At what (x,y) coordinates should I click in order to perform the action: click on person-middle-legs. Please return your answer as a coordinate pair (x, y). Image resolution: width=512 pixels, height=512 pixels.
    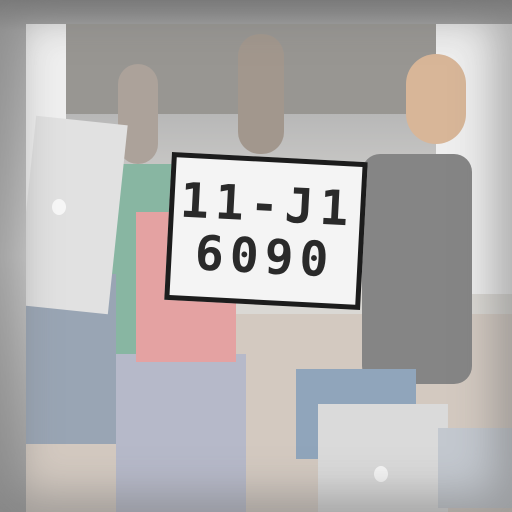
    Looking at the image, I should click on (181, 433).